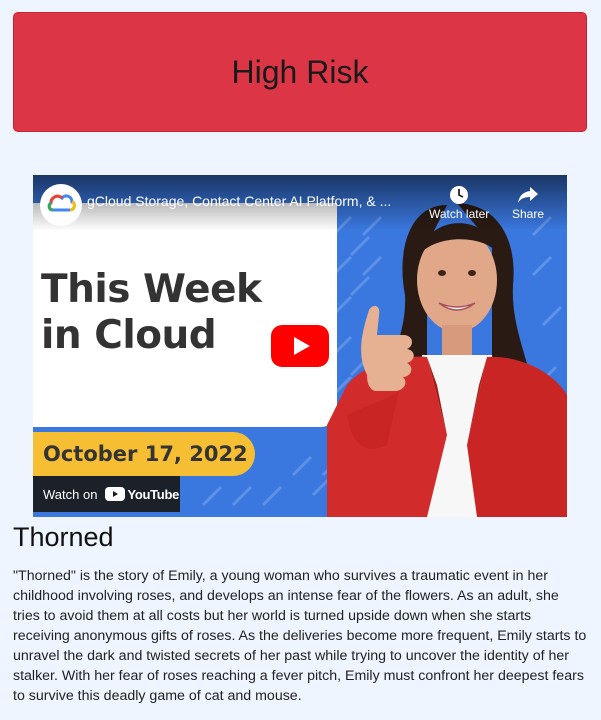 This screenshot has width=601, height=720. I want to click on youtube-logo-text: YouTube, so click(153, 494).